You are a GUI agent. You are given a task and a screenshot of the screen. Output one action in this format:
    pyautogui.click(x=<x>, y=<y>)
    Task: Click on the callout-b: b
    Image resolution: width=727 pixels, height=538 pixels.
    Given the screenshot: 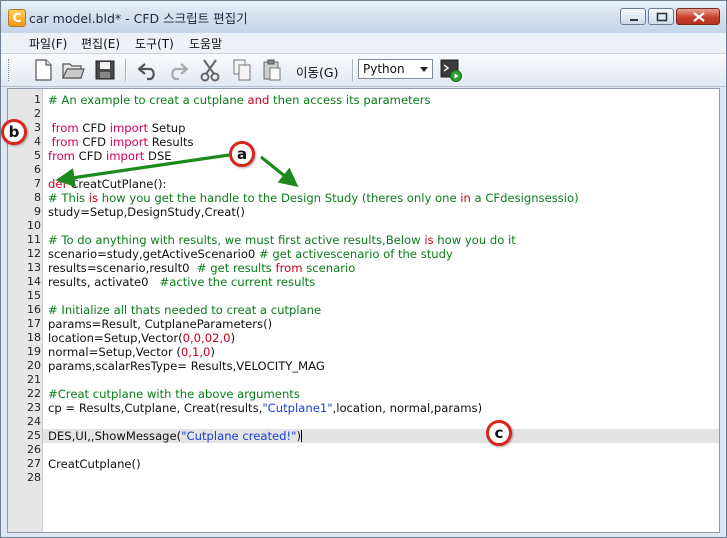 What is the action you would take?
    pyautogui.click(x=14, y=132)
    